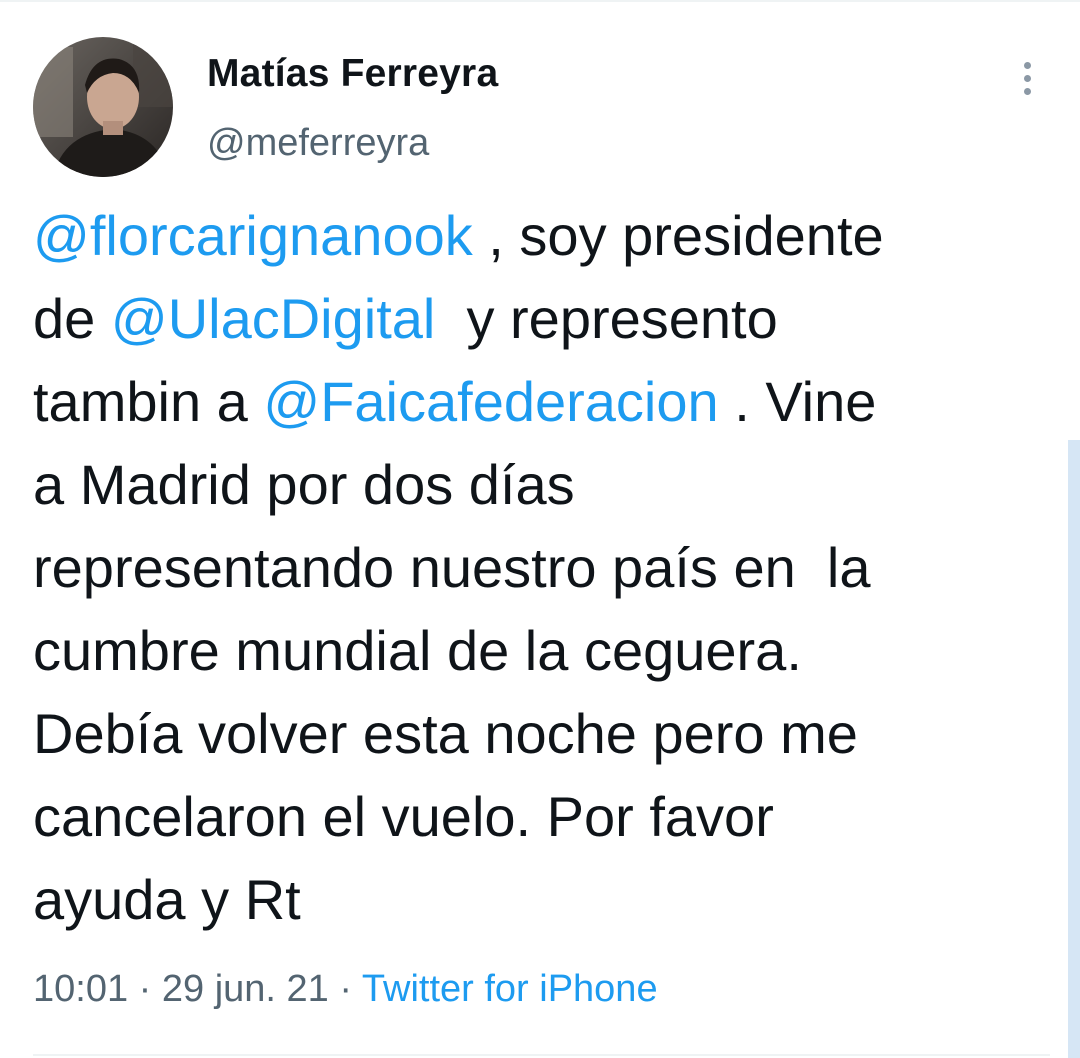  I want to click on tweet-line: Debía volver esta noche pero me, so click(543, 733).